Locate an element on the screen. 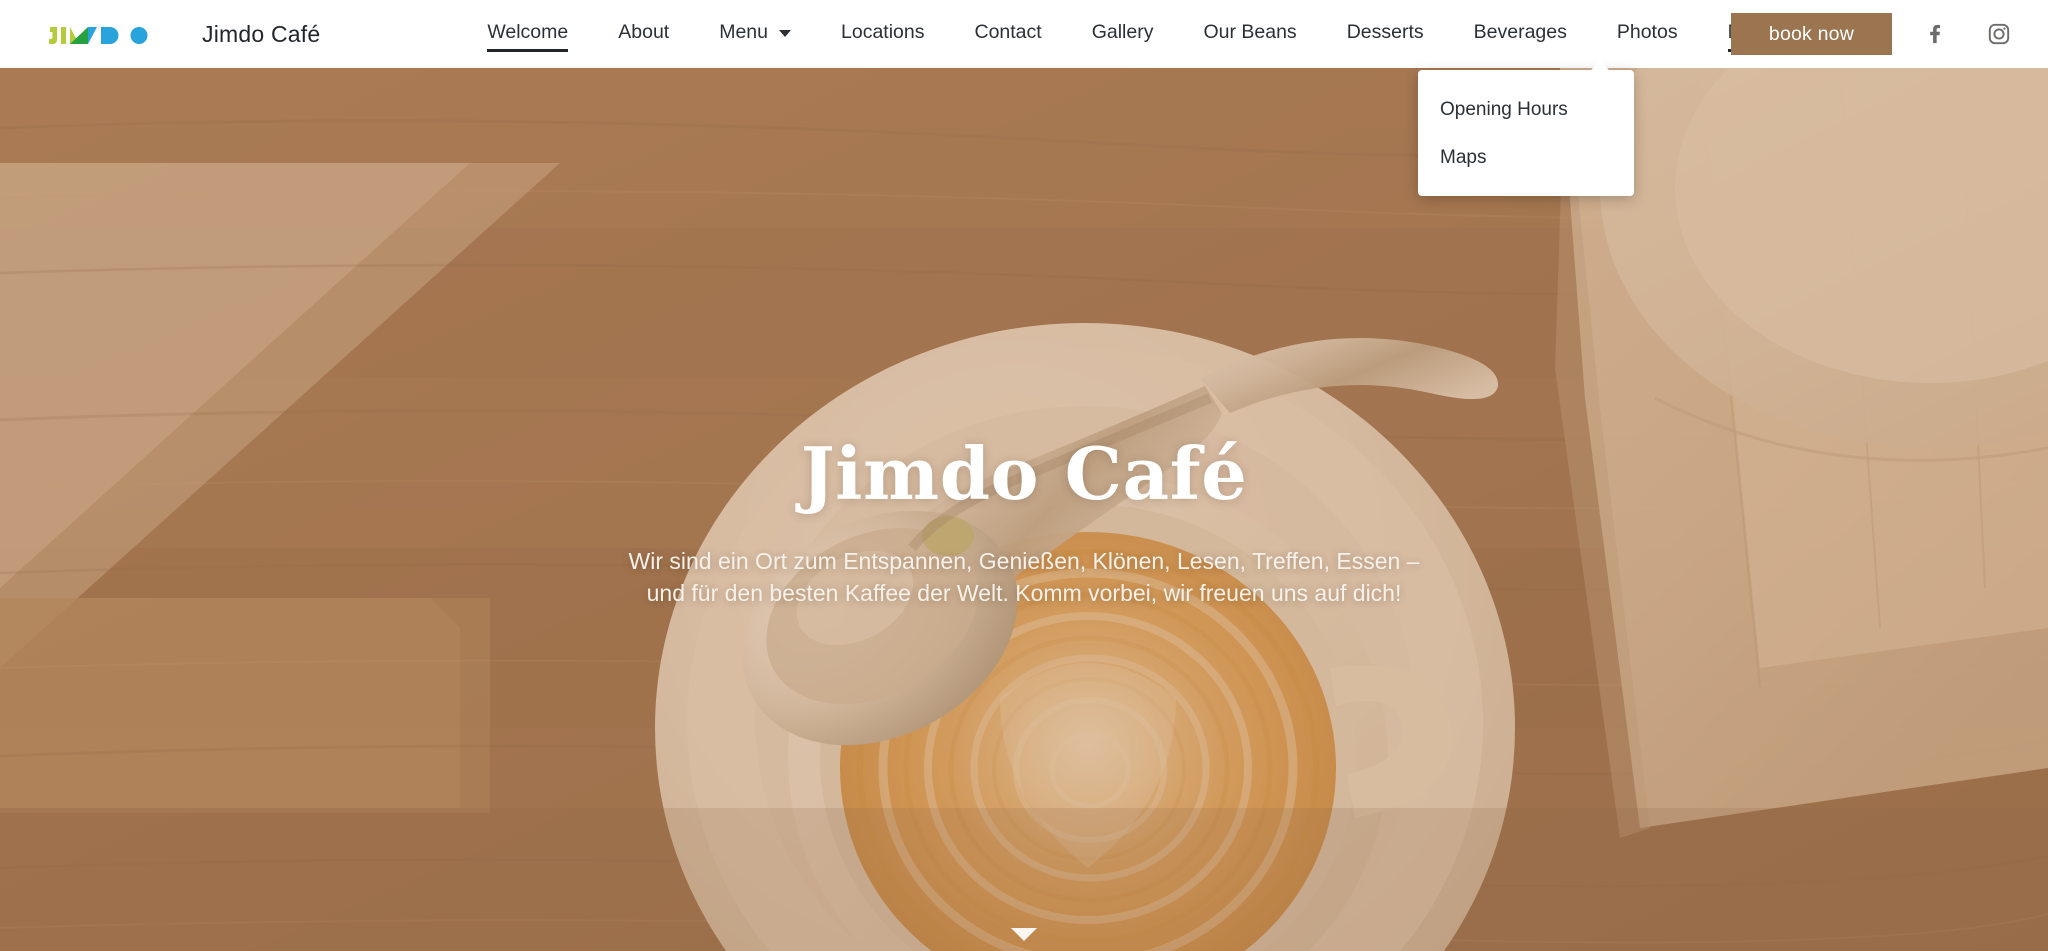 The image size is (2048, 951). nav-item-gallery: Gallery is located at coordinates (1123, 34).